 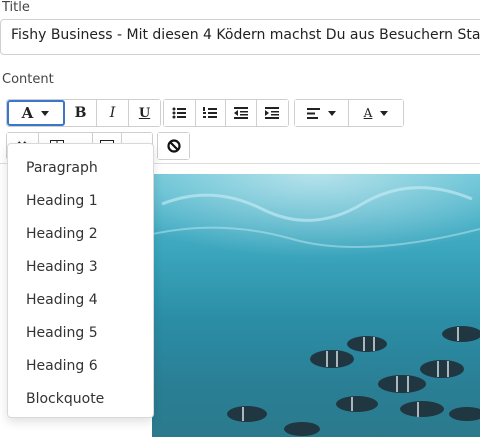 I want to click on italic-button: I, so click(x=113, y=113).